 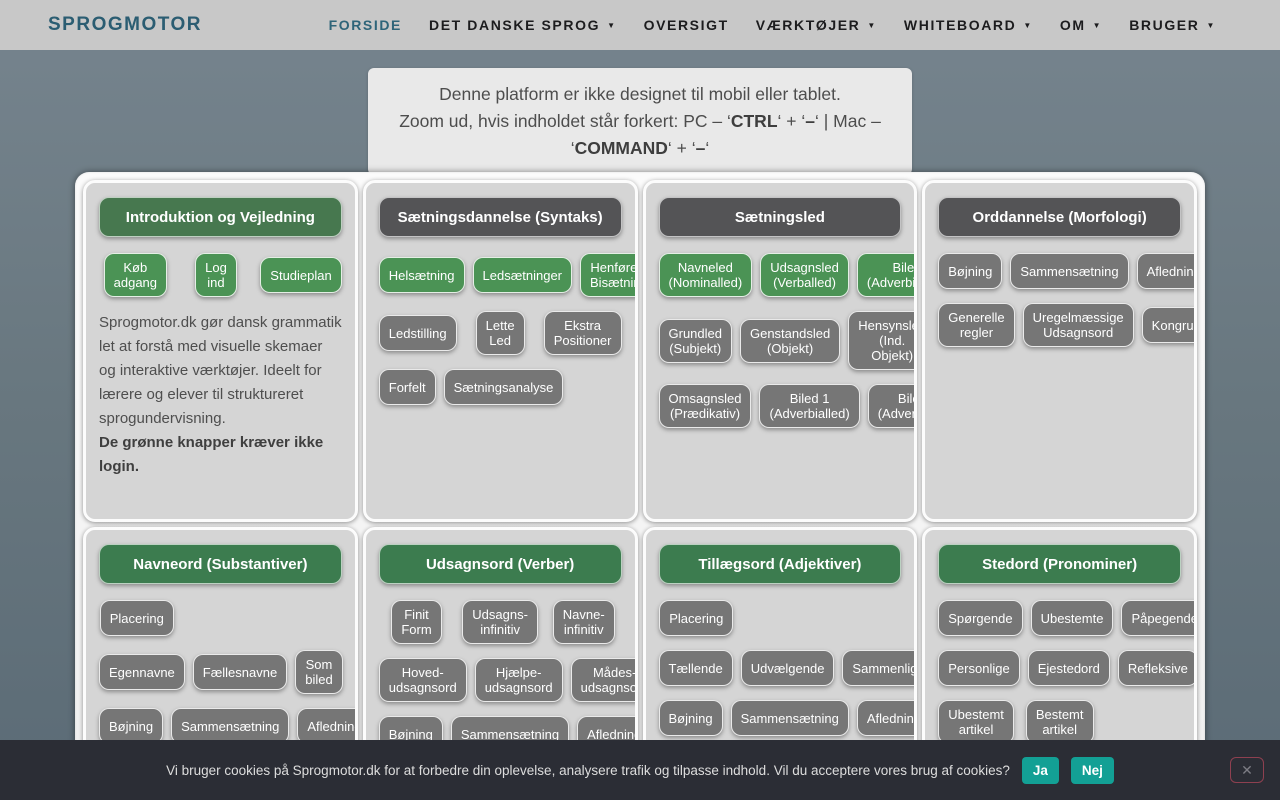 What do you see at coordinates (695, 668) in the screenshot?
I see `topic-button-tællende: Tællende` at bounding box center [695, 668].